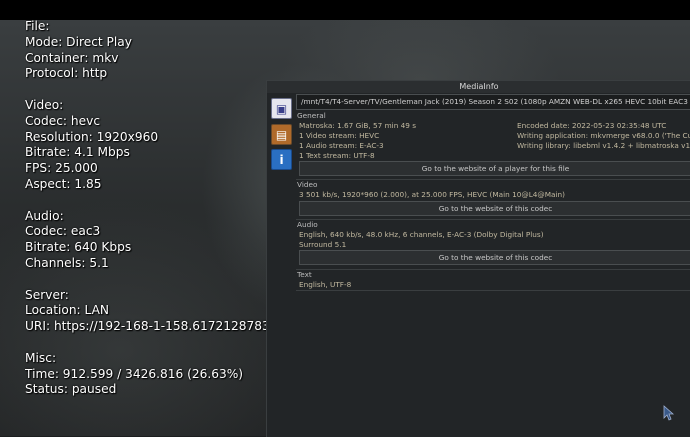  I want to click on top-bar, so click(345, 10).